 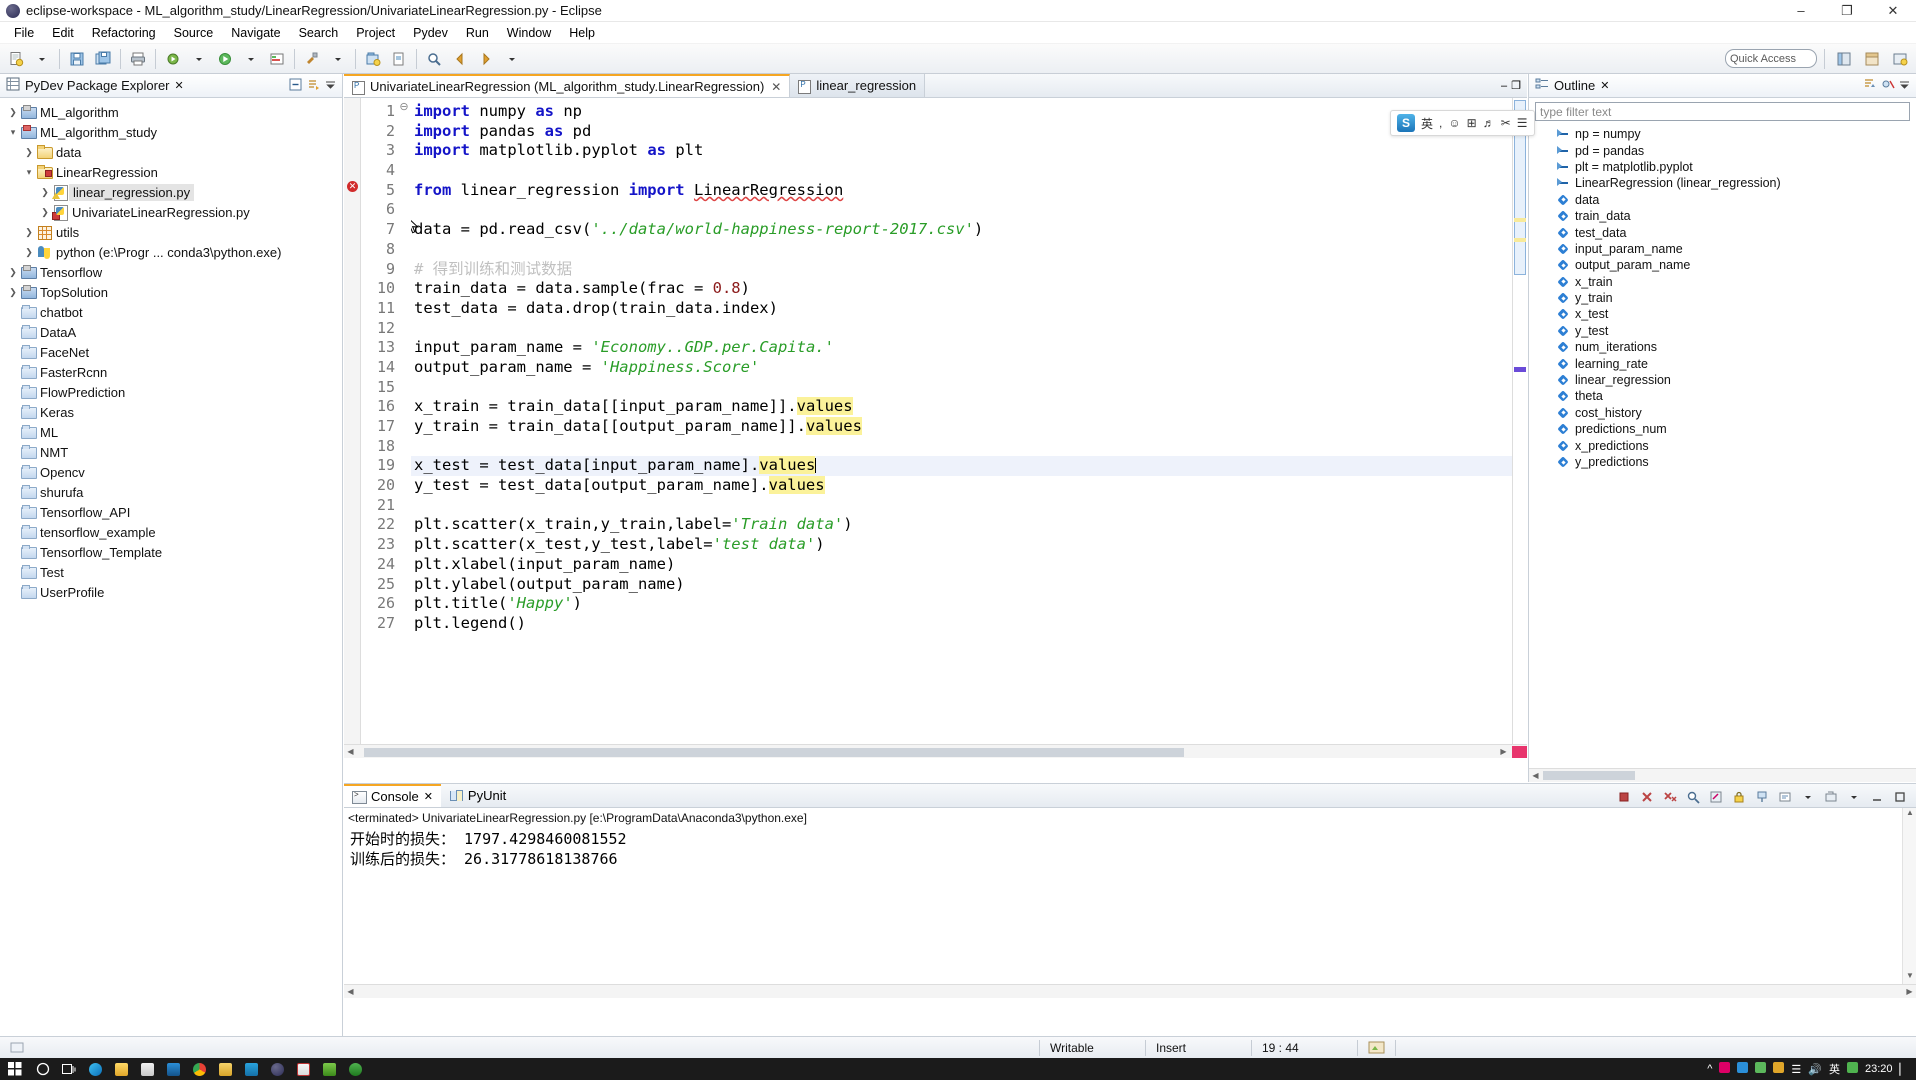 What do you see at coordinates (392, 795) in the screenshot?
I see `tab-console: Console ✕` at bounding box center [392, 795].